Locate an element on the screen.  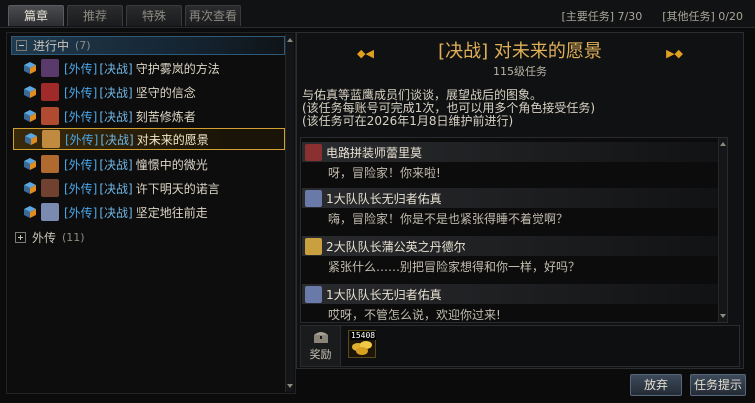
main-quest-counter: [主要任务] 7/30 is located at coordinates (602, 16).